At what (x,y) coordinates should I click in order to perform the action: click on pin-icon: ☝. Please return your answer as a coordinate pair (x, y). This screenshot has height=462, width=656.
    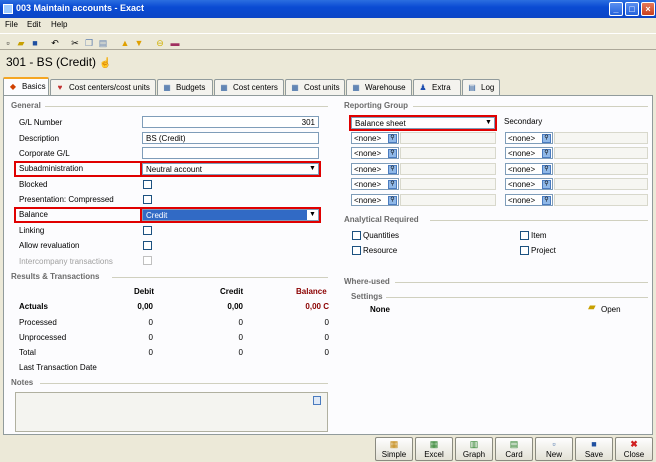
    Looking at the image, I should click on (105, 63).